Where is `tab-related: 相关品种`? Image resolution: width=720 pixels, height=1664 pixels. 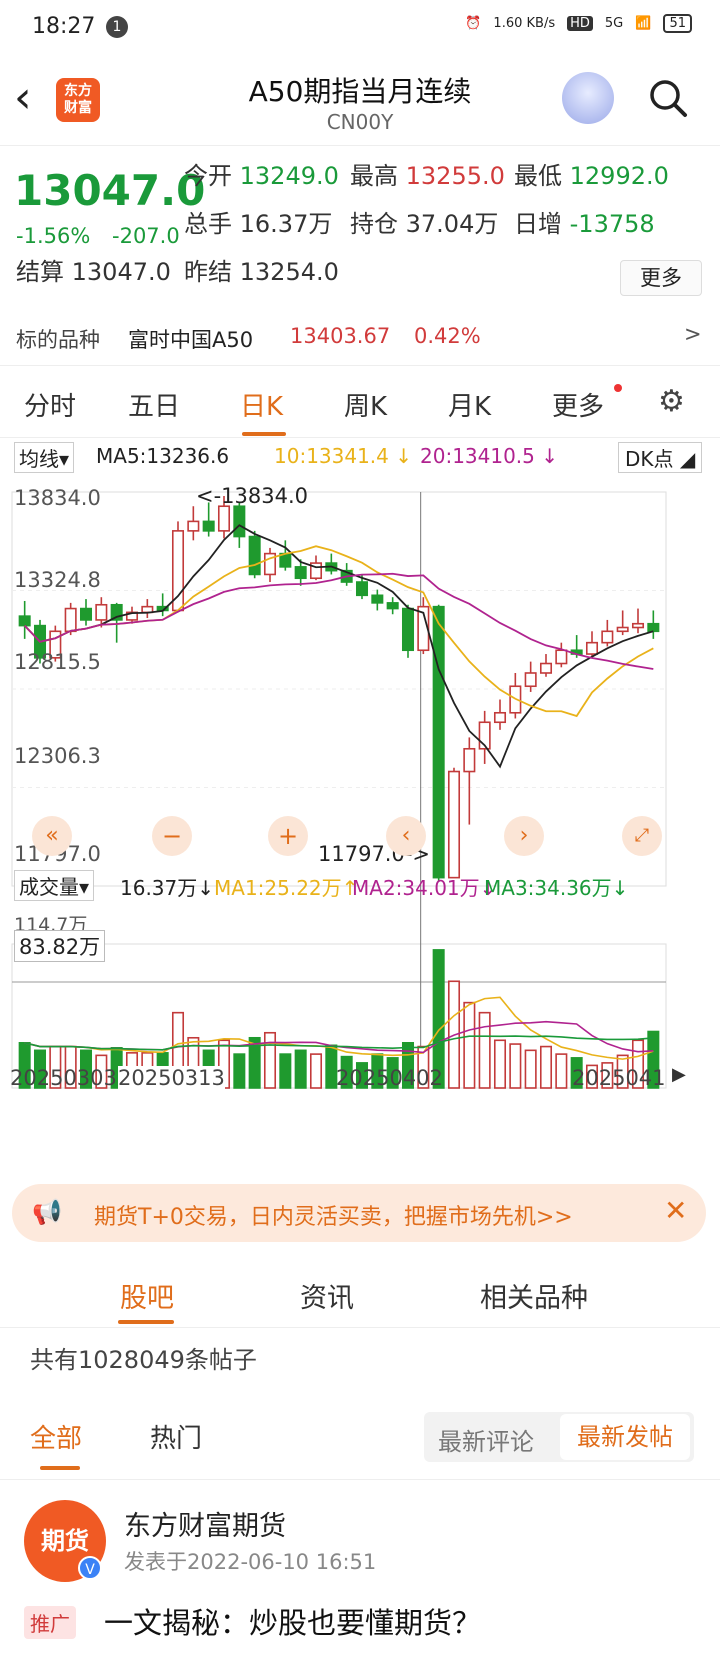 tab-related: 相关品种 is located at coordinates (534, 1295).